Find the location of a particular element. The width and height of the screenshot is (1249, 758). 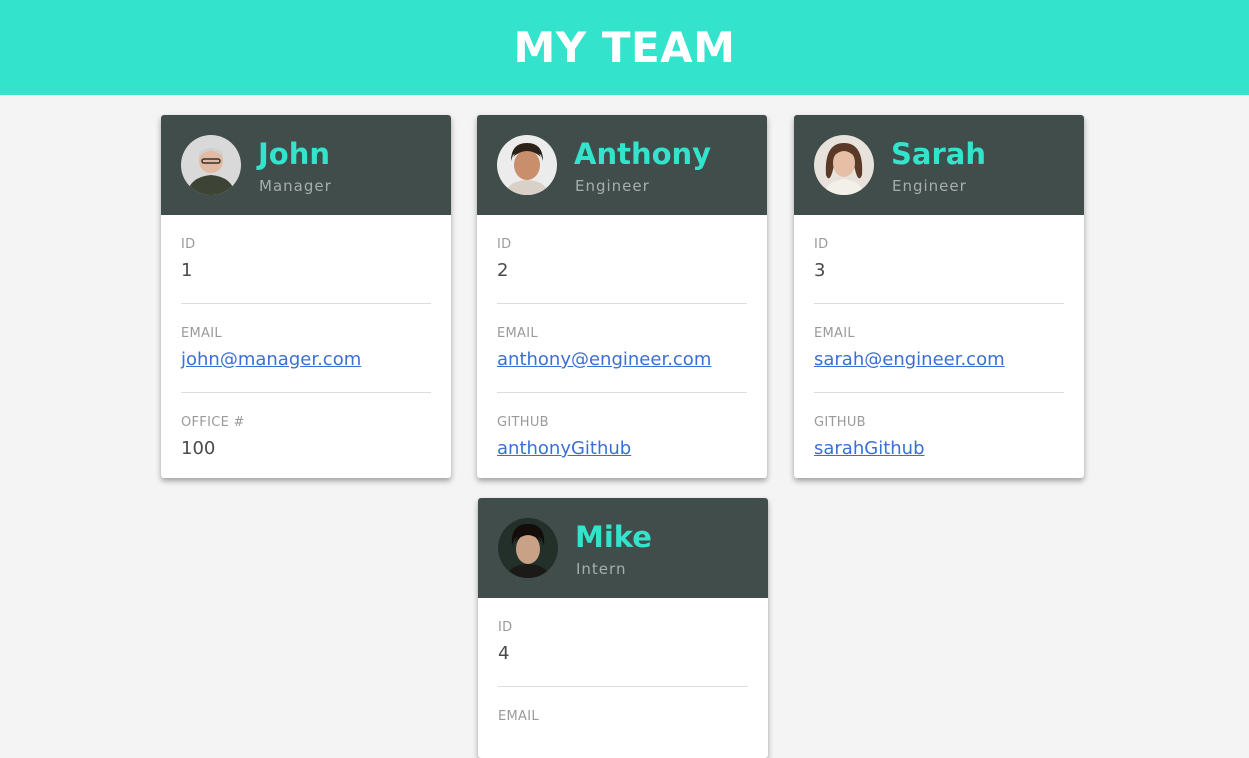

id-field: ID 1 is located at coordinates (306, 259).